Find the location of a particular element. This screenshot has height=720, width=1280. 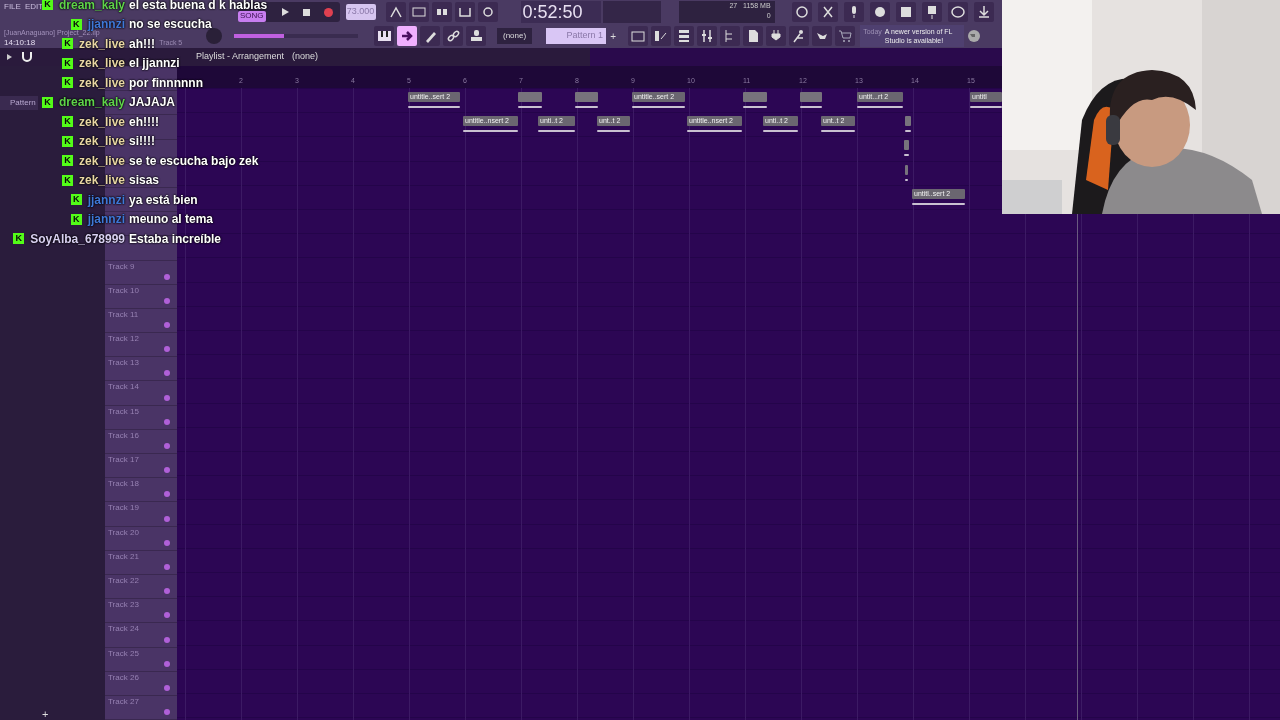

chat-message: eh!!!! is located at coordinates (144, 121).